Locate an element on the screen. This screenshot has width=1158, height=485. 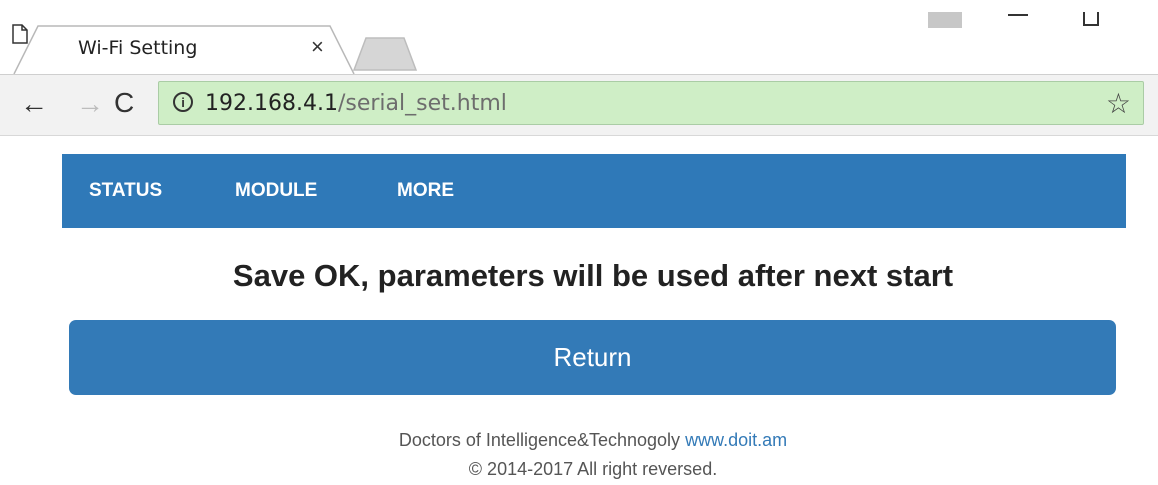
nav-more: MORE is located at coordinates (425, 191).